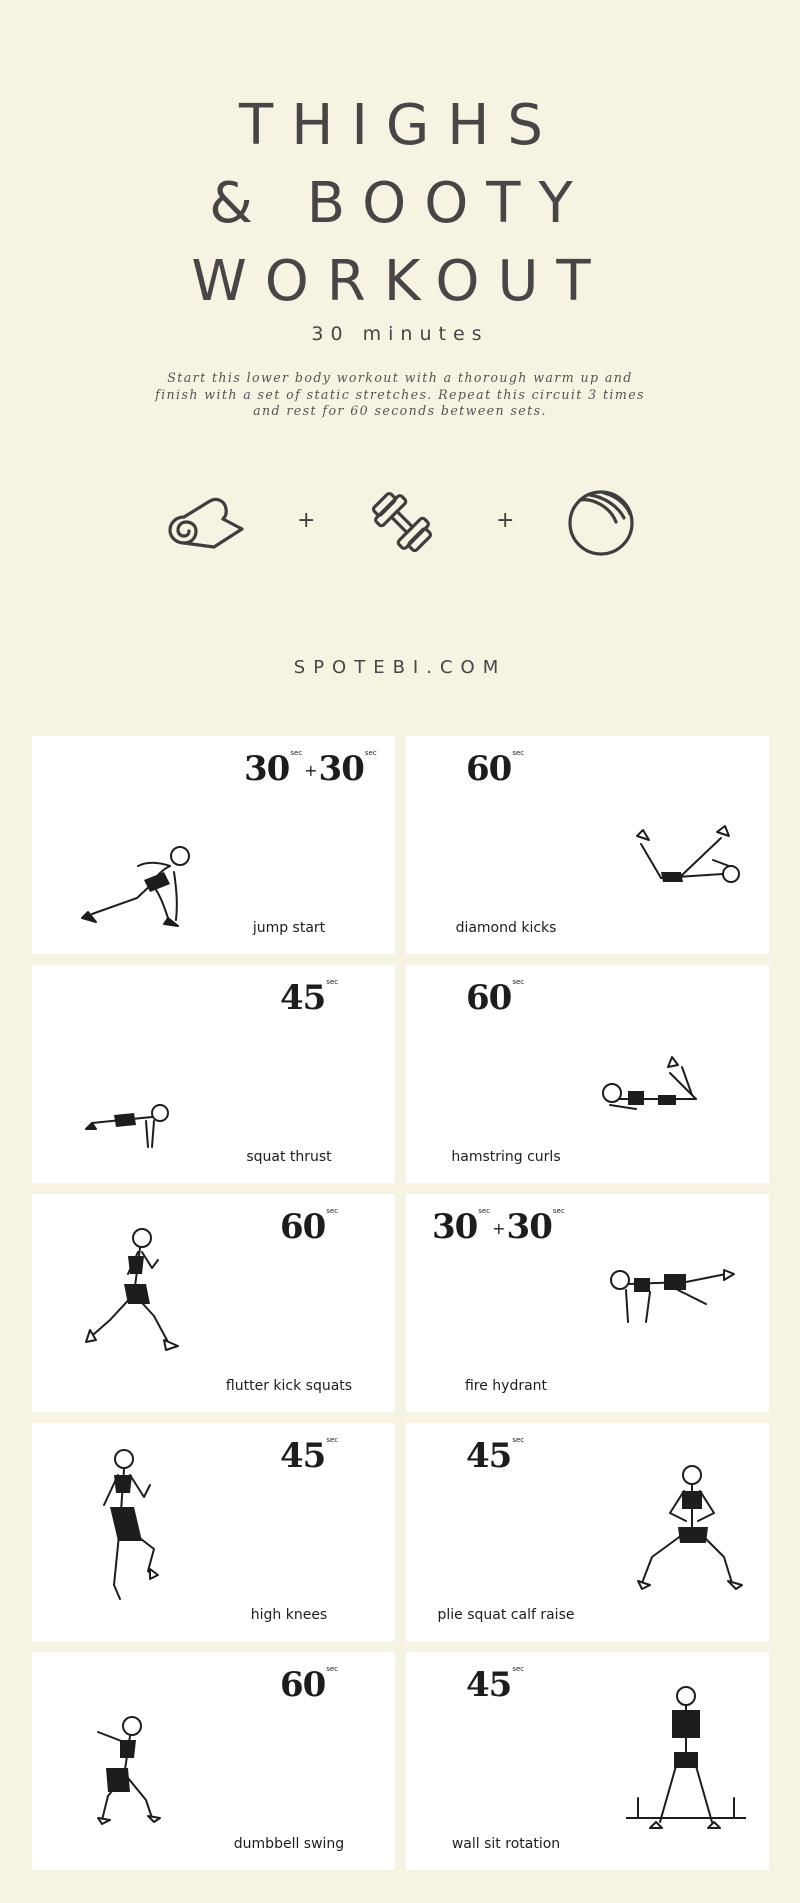 The height and width of the screenshot is (1903, 800). I want to click on brand-website: SPOTEBI.COM, so click(400, 667).